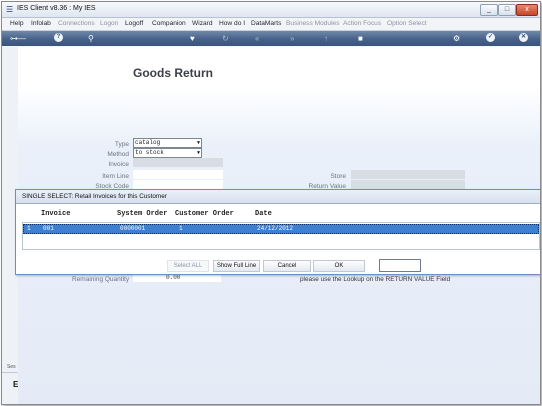  I want to click on menu-action-focus: Action Focus, so click(362, 23).